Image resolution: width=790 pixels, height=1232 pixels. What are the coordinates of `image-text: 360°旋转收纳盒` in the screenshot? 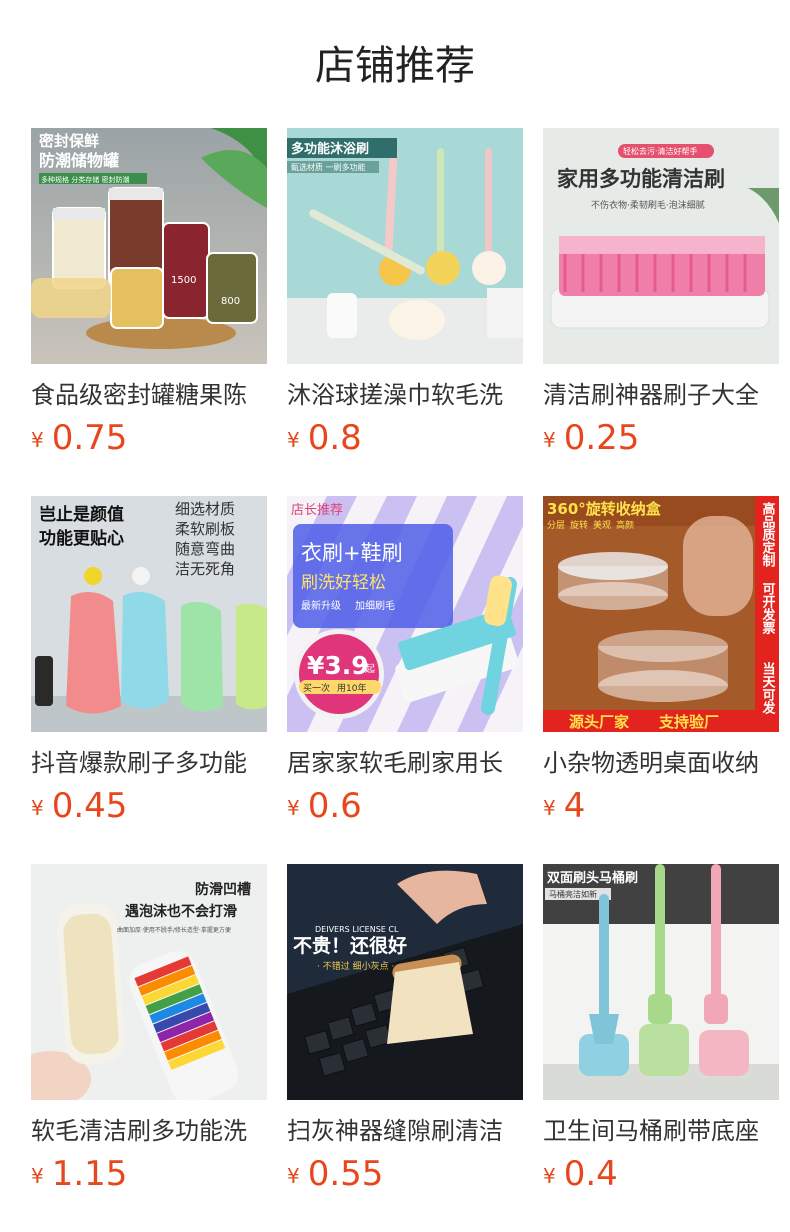 It's located at (604, 509).